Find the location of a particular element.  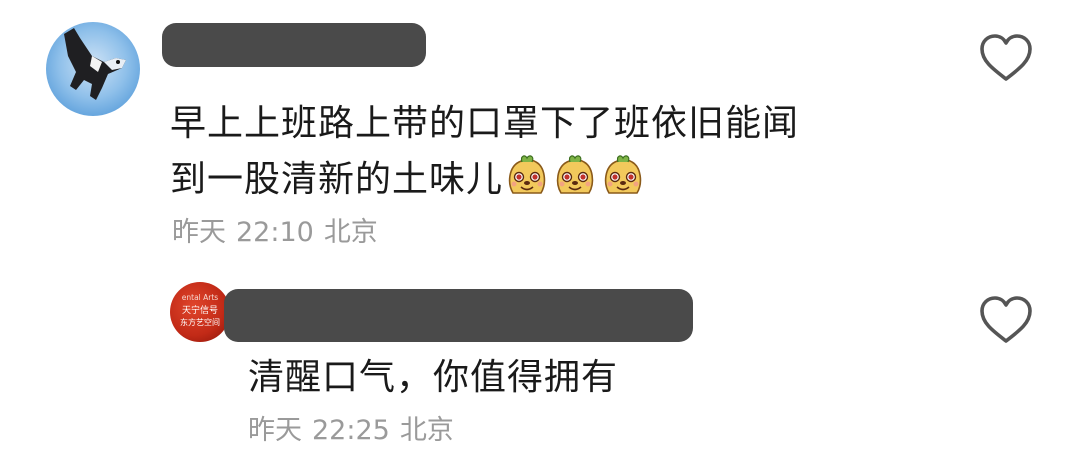

comment-date: 昨天 is located at coordinates (199, 232).